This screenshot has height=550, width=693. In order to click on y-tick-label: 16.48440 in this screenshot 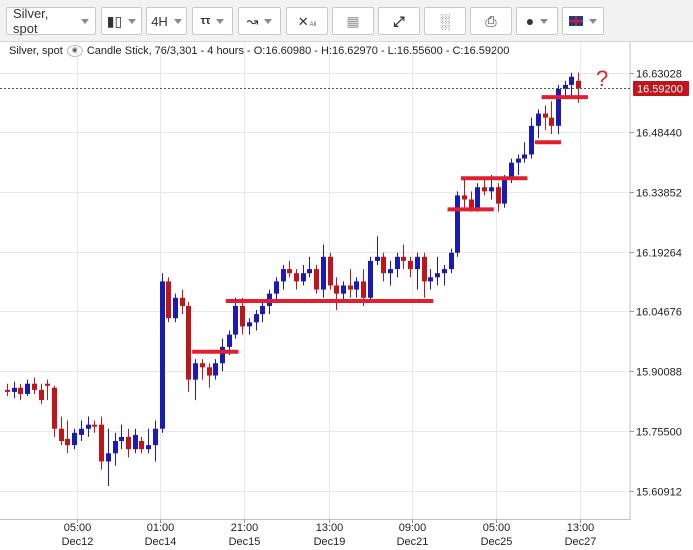, I will do `click(659, 134)`.